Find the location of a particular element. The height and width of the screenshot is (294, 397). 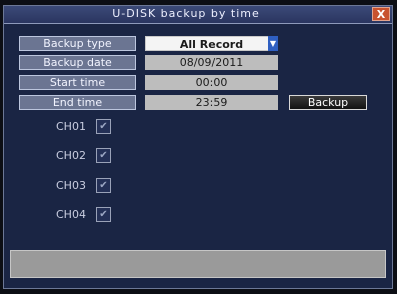

start-time-field: 00:00 is located at coordinates (211, 82).